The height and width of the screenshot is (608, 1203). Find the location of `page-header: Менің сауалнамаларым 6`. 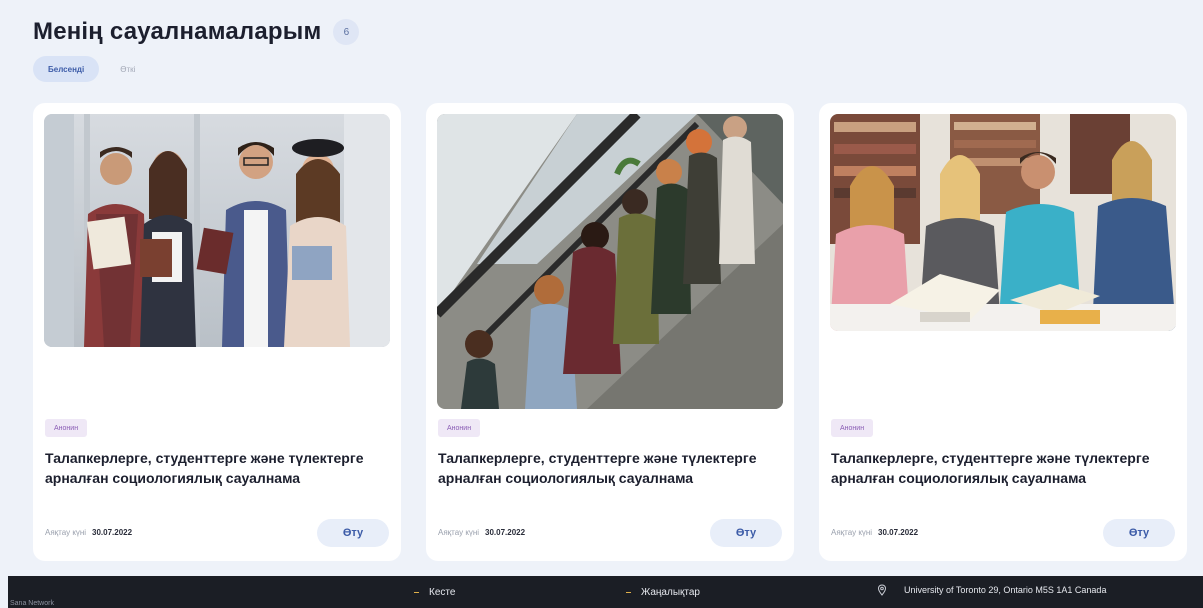

page-header: Менің сауалнамаларым 6 is located at coordinates (196, 32).